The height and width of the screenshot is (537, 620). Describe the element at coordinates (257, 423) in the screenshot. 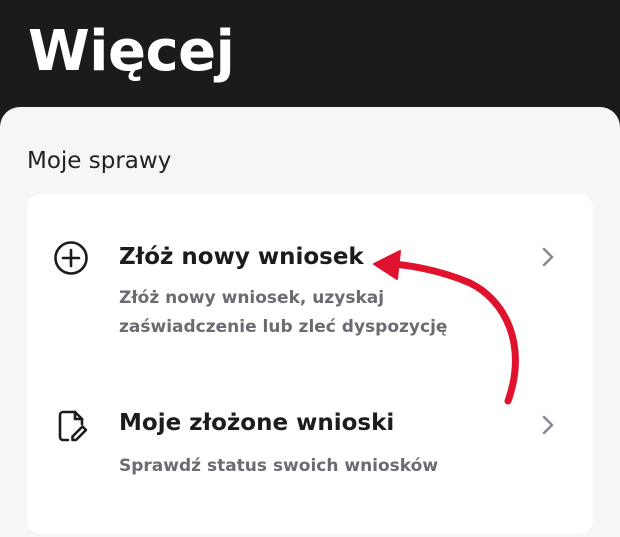

I see `item-title: Moje złożone wnioski` at that location.